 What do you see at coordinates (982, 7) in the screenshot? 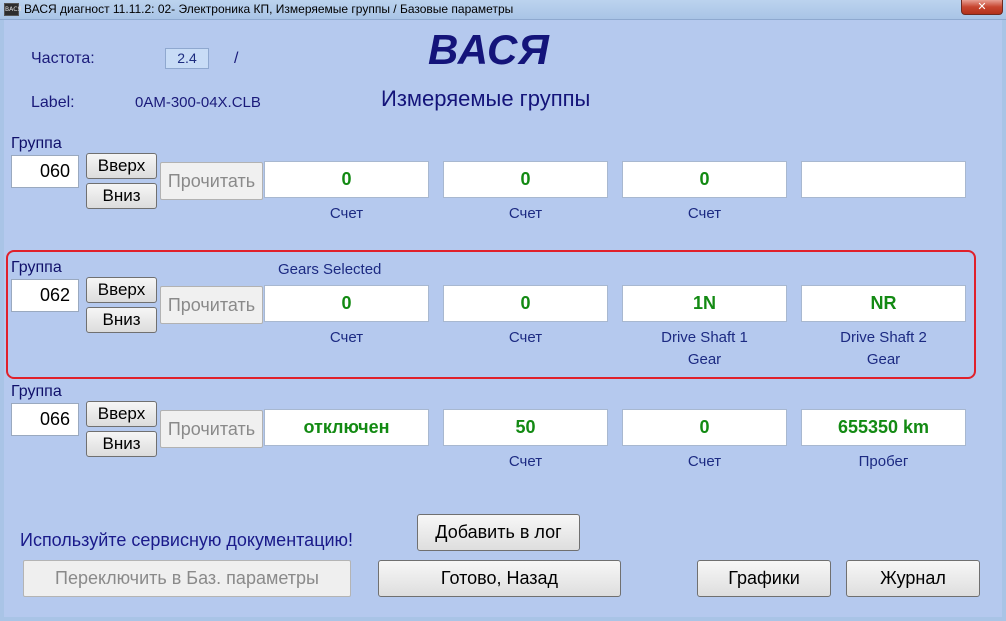
I see `close-button: ✕` at bounding box center [982, 7].